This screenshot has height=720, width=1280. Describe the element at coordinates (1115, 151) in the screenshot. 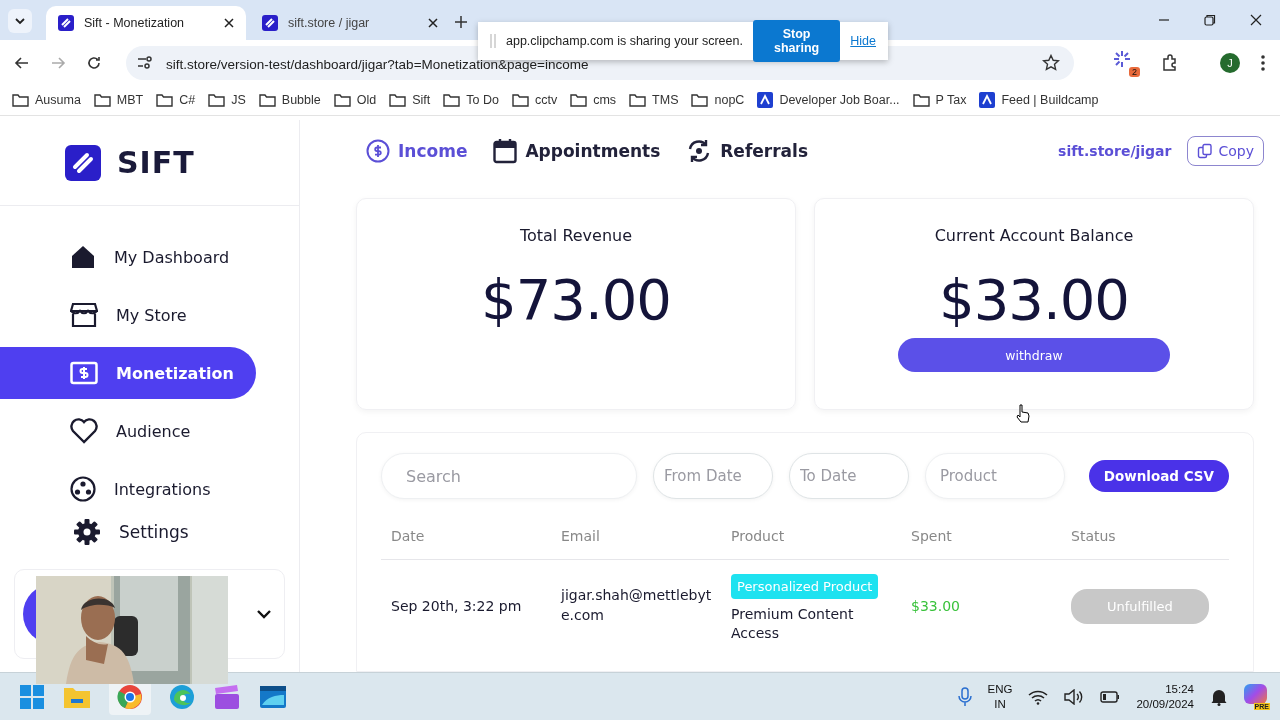

I see `store-link: sift.store/jigar` at that location.